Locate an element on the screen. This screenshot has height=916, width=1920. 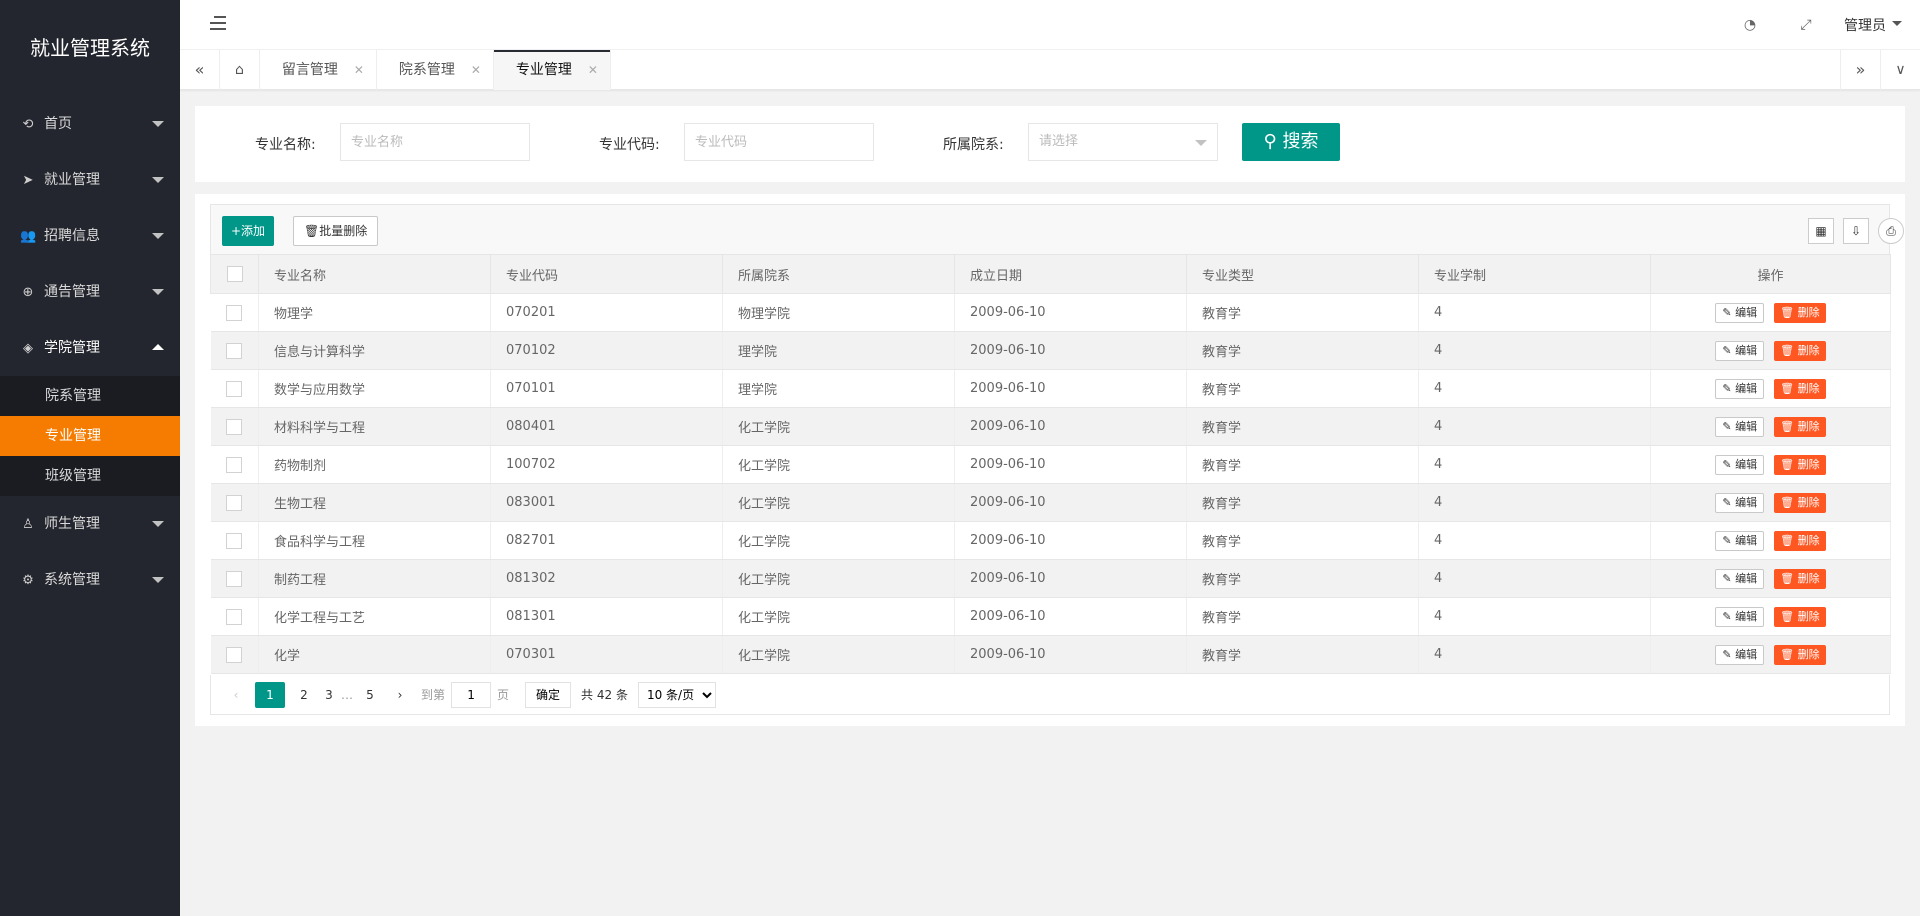
column-header: 专业学制 is located at coordinates (1534, 274).